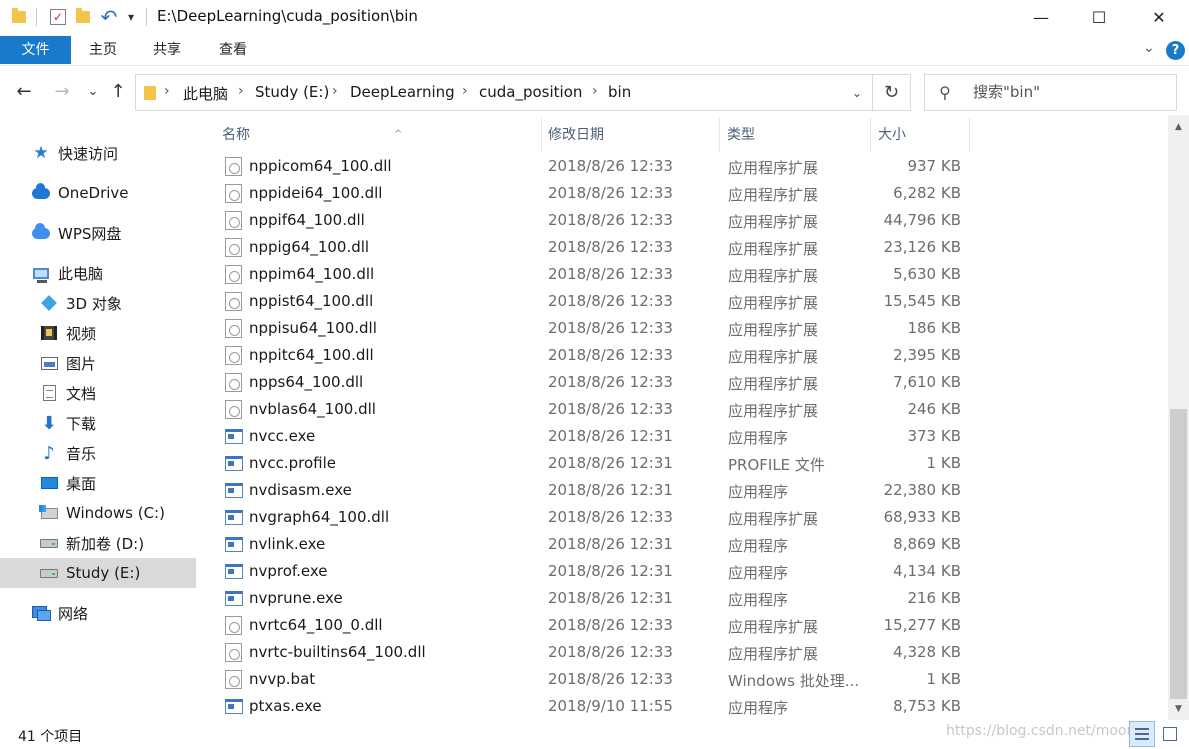 The height and width of the screenshot is (749, 1189). What do you see at coordinates (619, 92) in the screenshot?
I see `breadcrumb-bin: bin` at bounding box center [619, 92].